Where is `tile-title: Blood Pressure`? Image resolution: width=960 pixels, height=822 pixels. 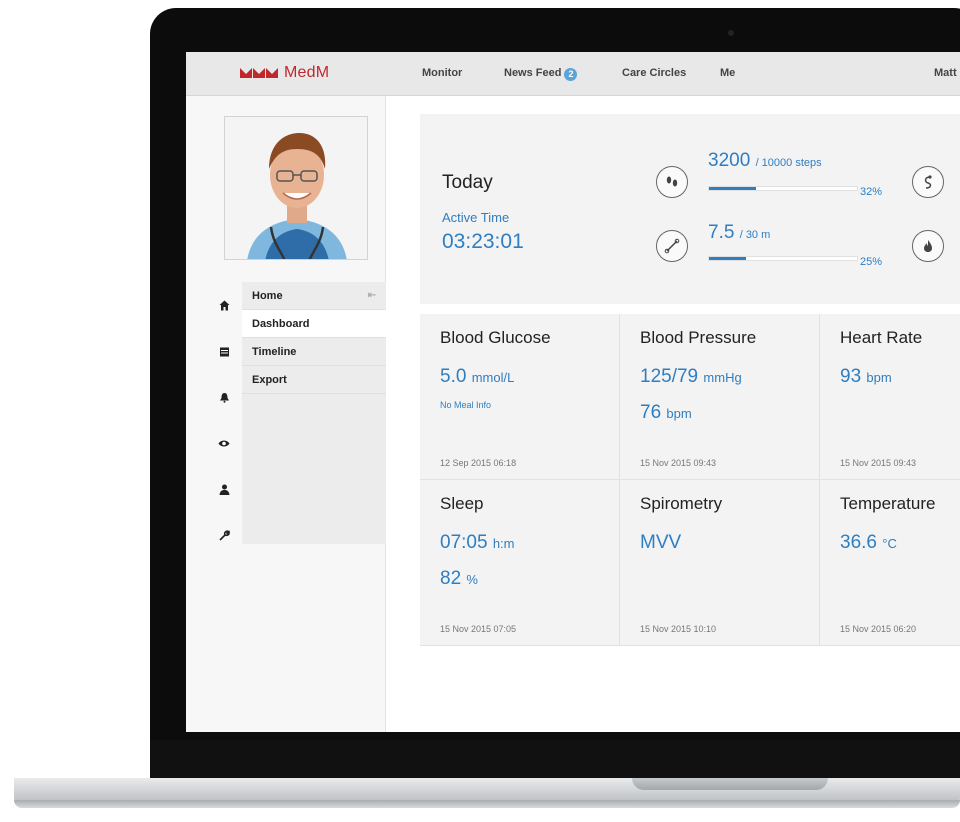 tile-title: Blood Pressure is located at coordinates (698, 337).